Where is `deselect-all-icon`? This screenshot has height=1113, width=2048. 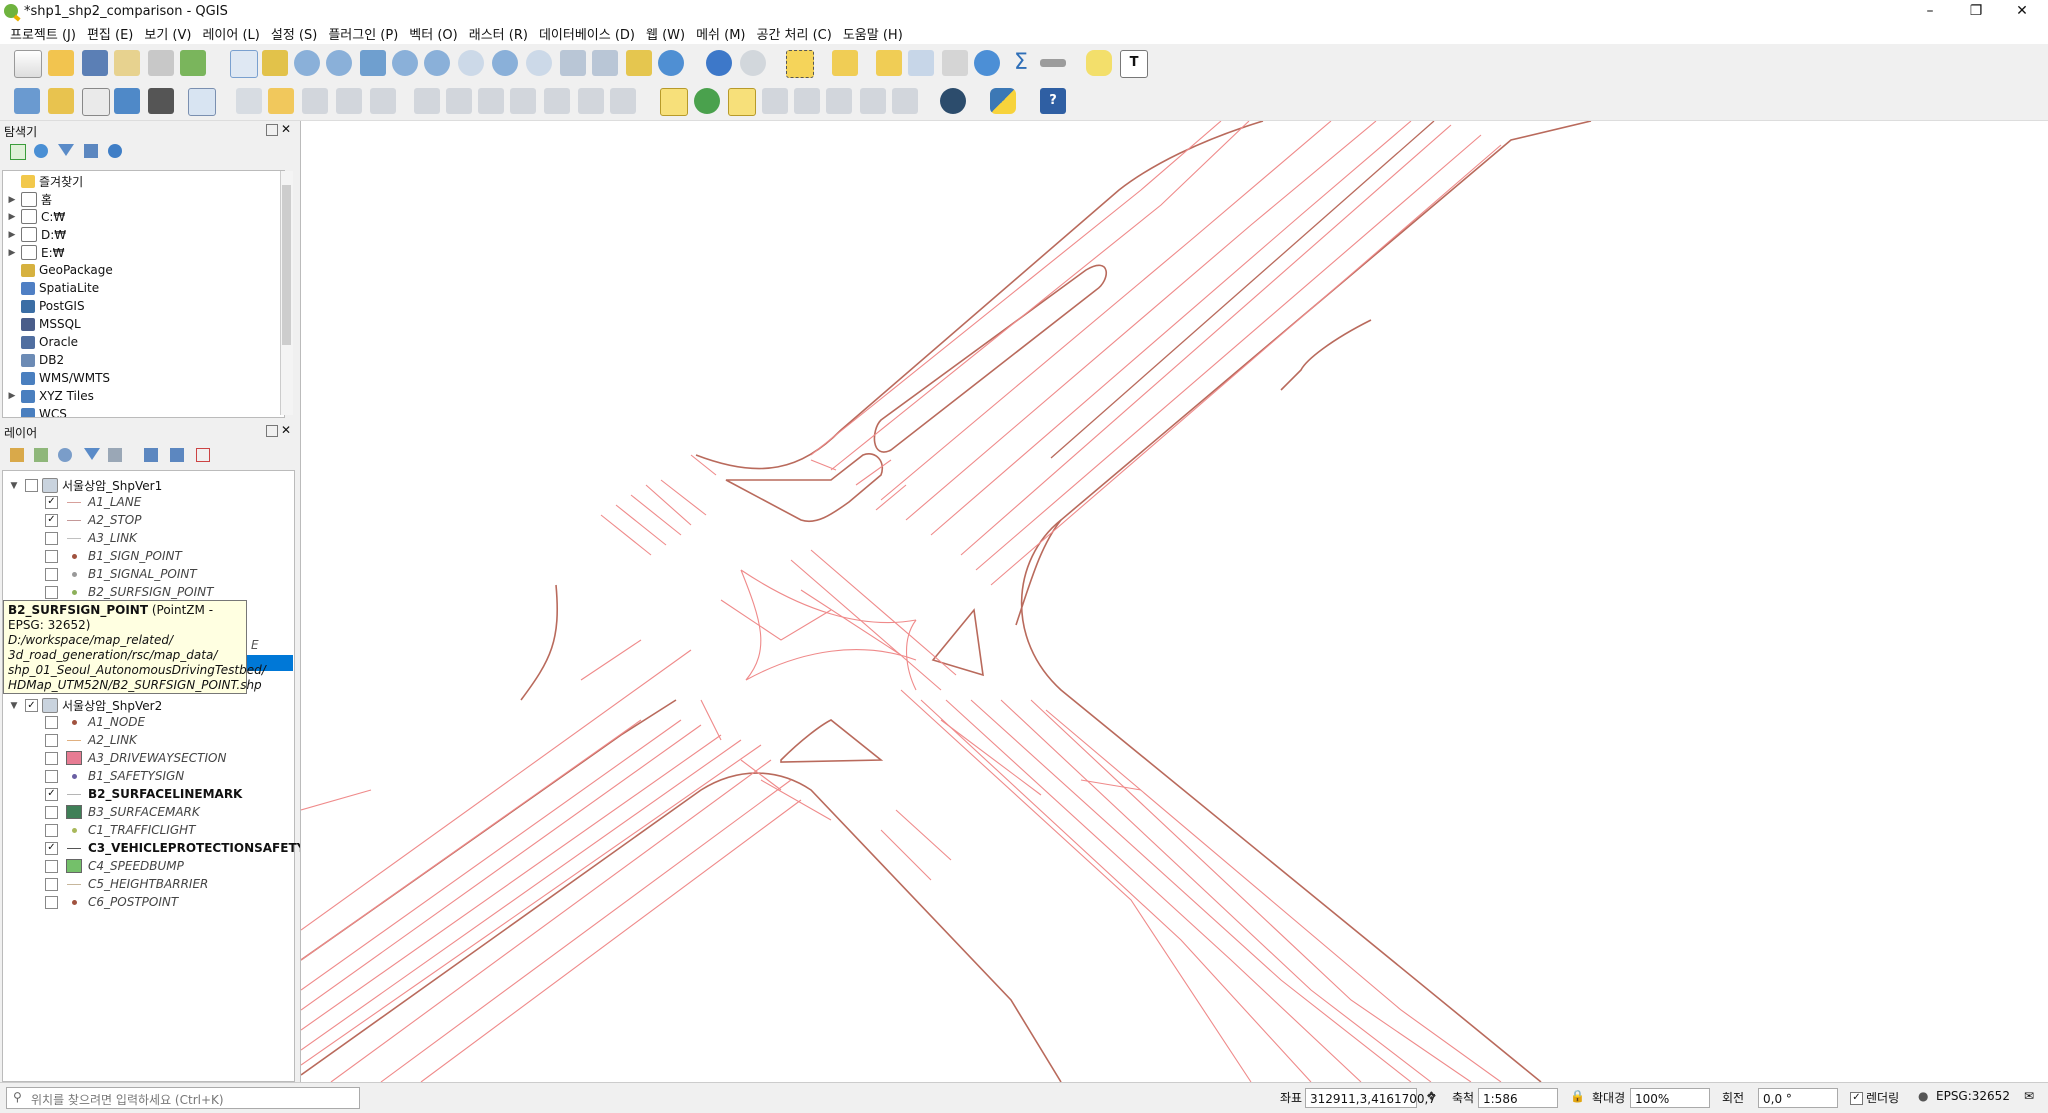
deselect-all-icon is located at coordinates (889, 63).